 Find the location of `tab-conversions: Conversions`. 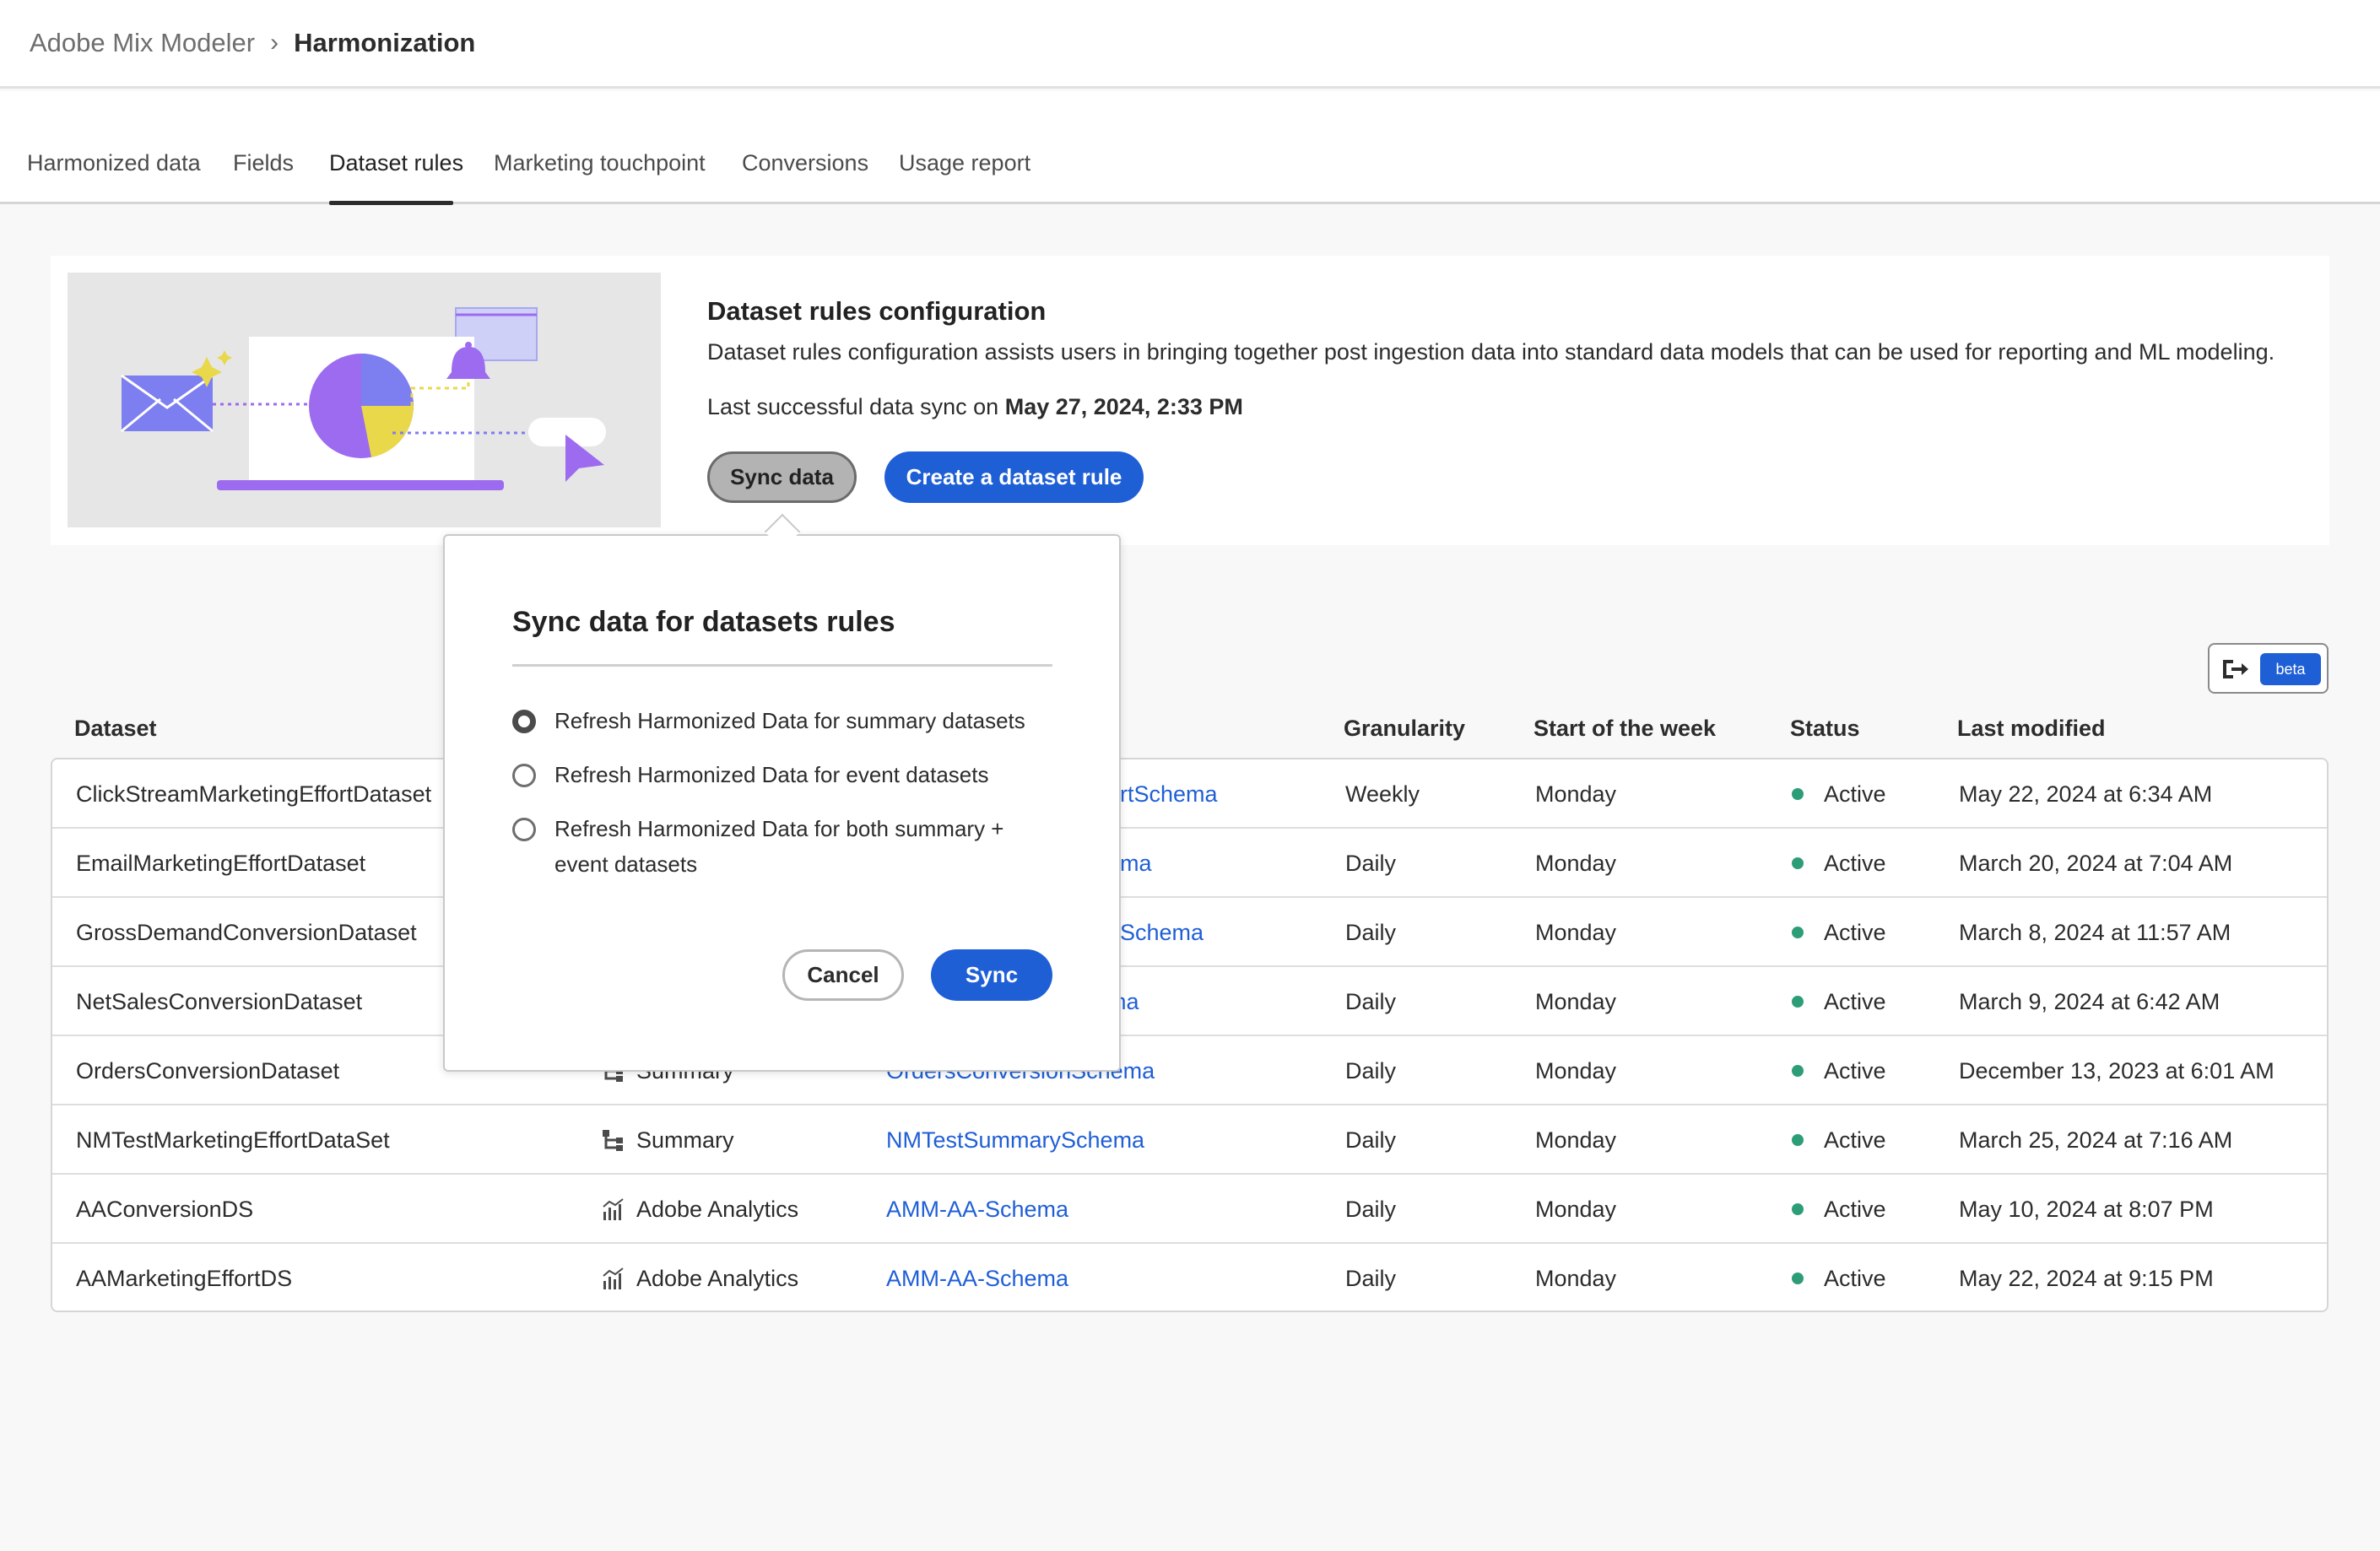

tab-conversions: Conversions is located at coordinates (805, 163).